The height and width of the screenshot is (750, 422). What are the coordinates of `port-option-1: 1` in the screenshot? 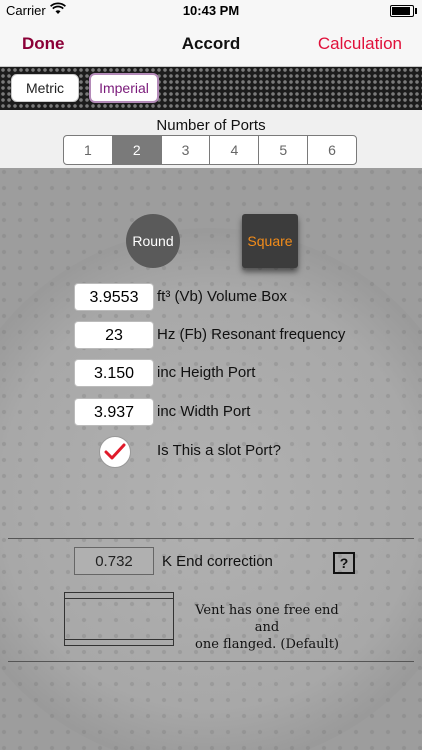 It's located at (88, 150).